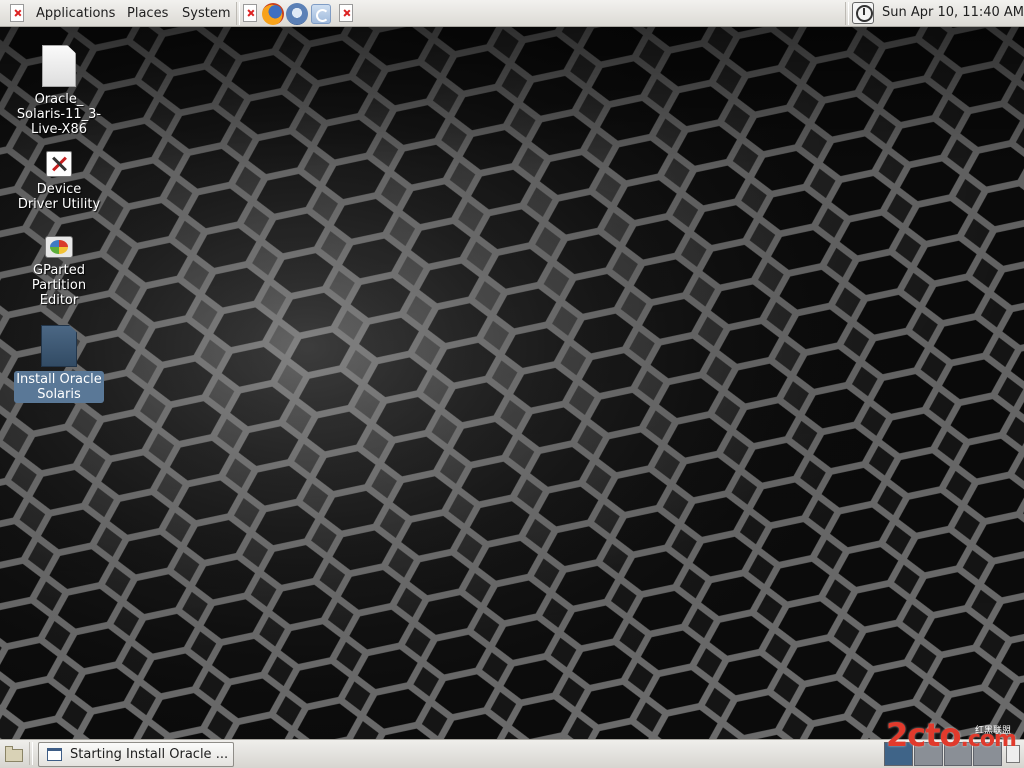 The height and width of the screenshot is (768, 1024). I want to click on desktop-icon-gparted: GParted Partition Editor, so click(59, 272).